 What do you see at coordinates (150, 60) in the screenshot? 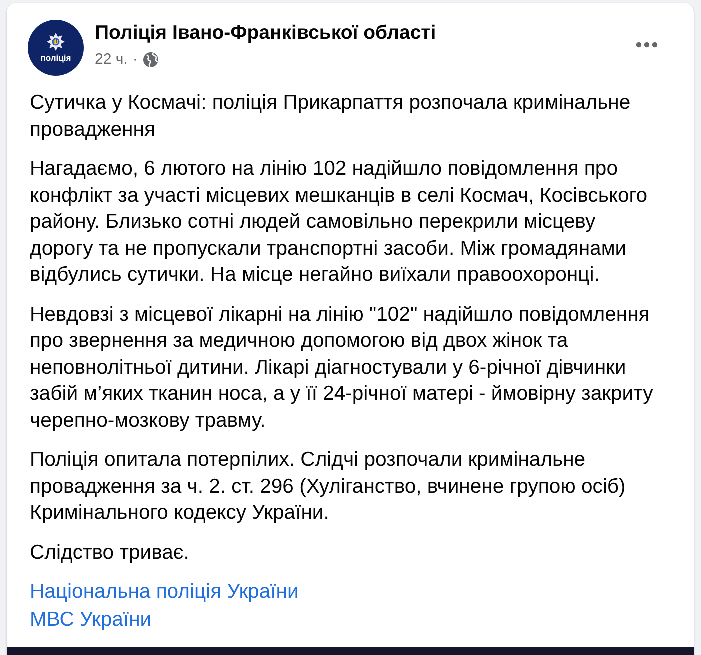
I see `globe-icon` at bounding box center [150, 60].